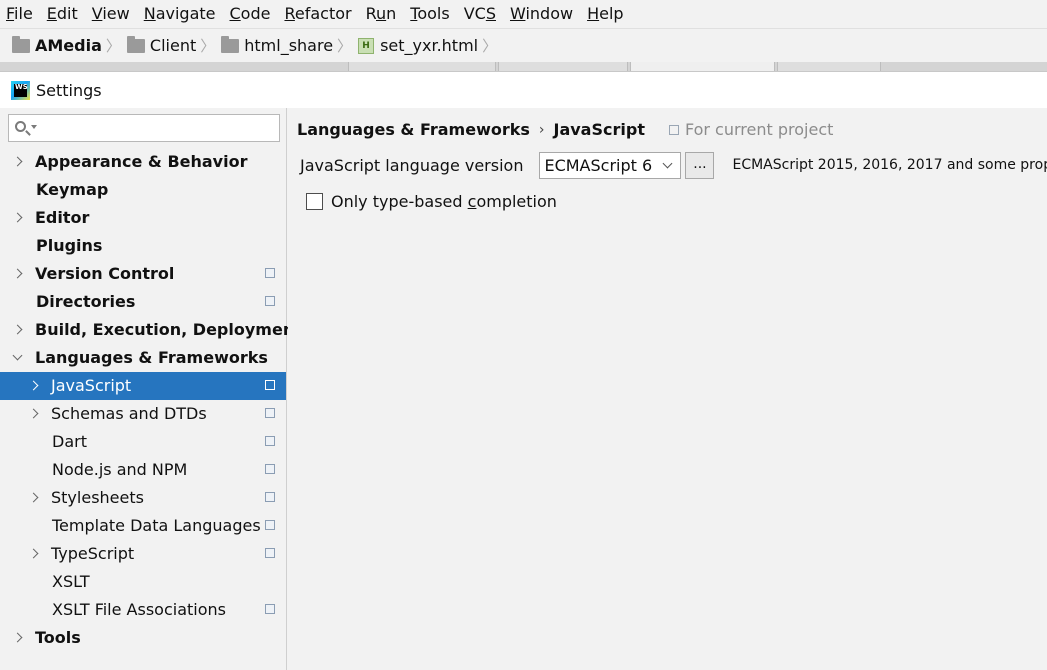  Describe the element at coordinates (541, 14) in the screenshot. I see `menu-item: Window` at that location.